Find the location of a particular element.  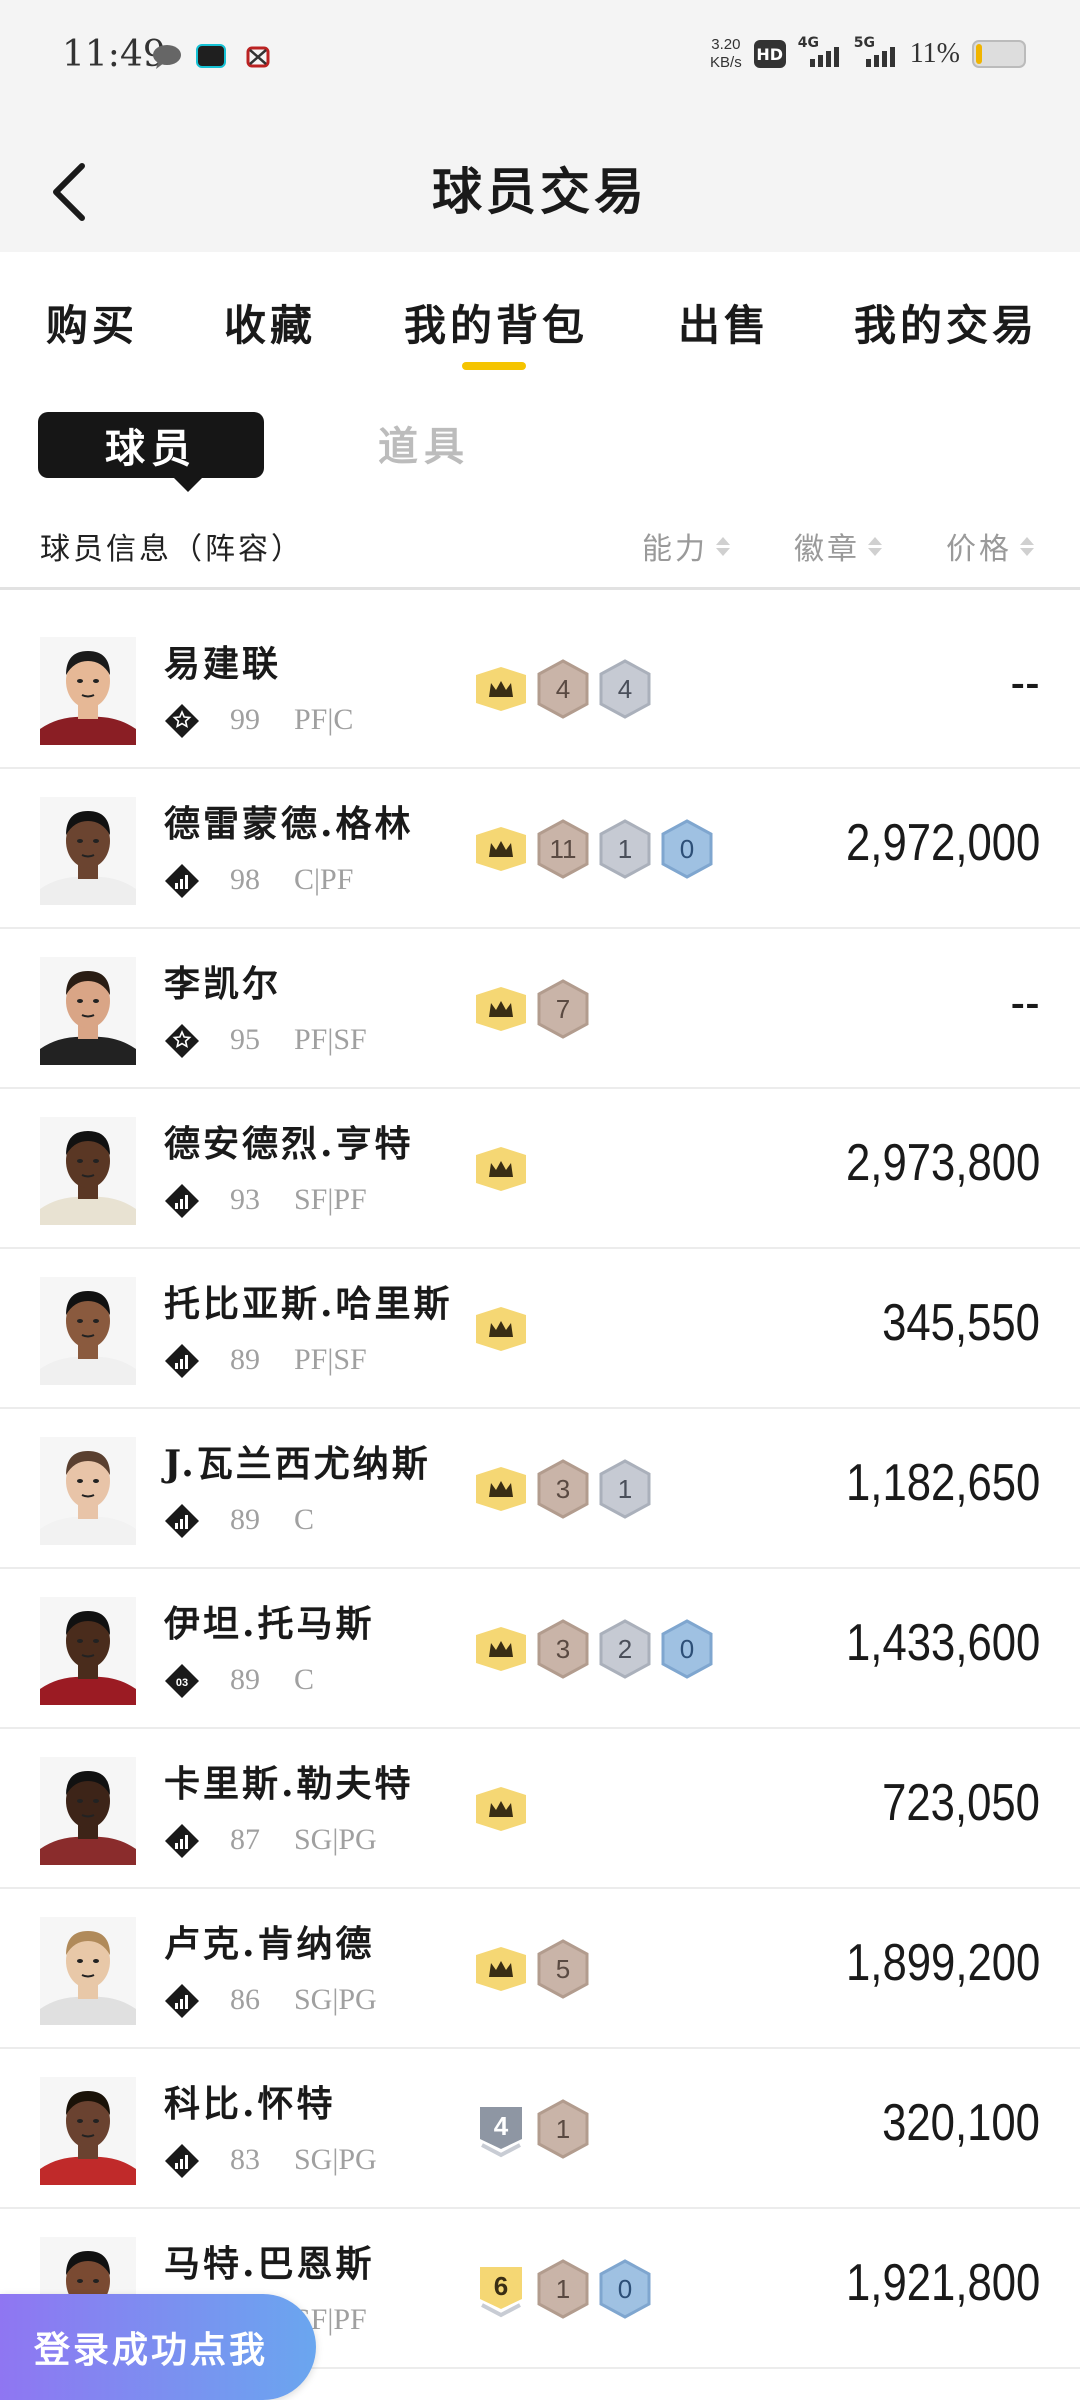

player-name: 李凯尔 is located at coordinates (223, 984).